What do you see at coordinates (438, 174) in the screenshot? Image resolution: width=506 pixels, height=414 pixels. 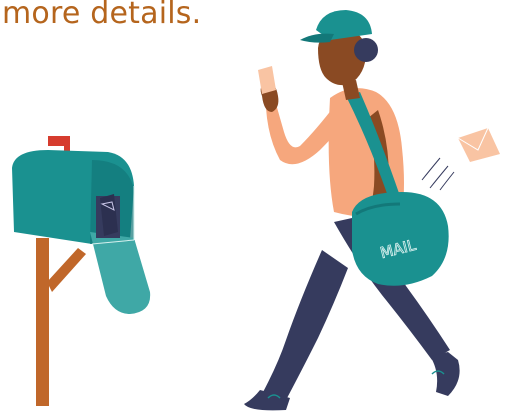 I see `motion-lines` at bounding box center [438, 174].